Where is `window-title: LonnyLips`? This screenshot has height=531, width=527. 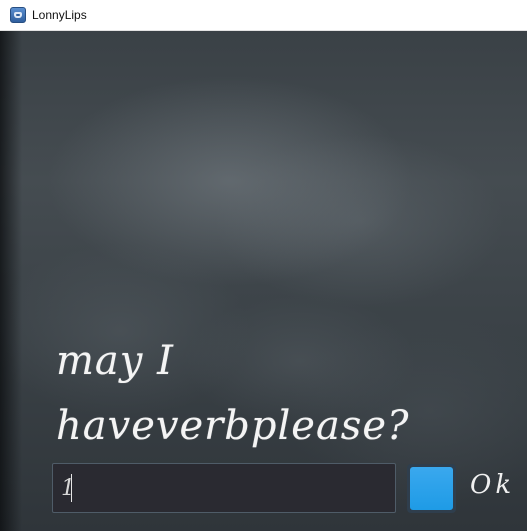
window-title: LonnyLips is located at coordinates (59, 15).